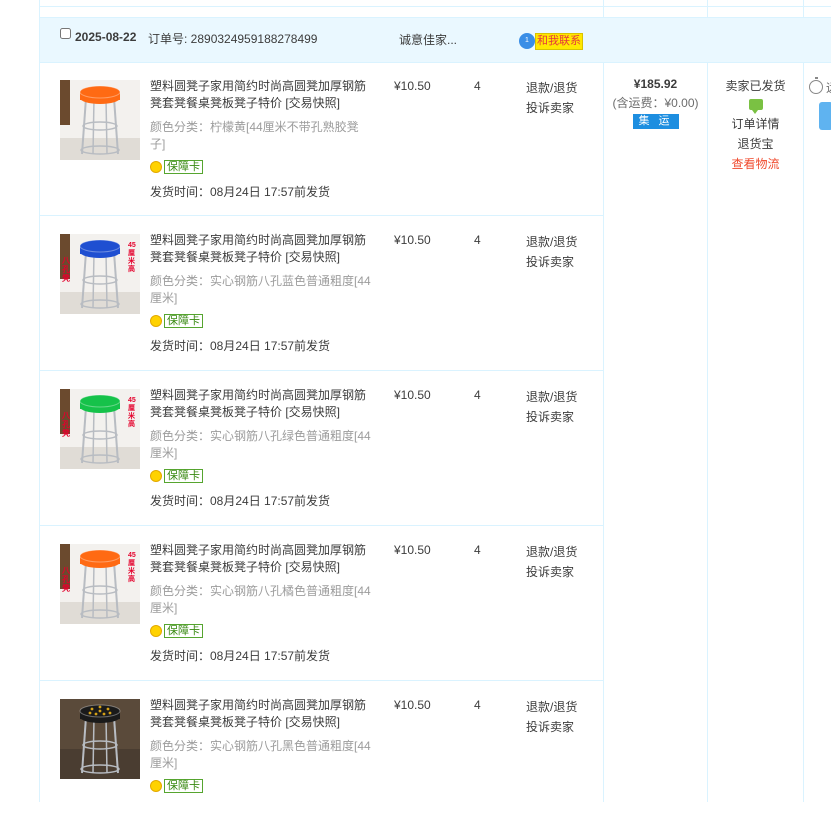  Describe the element at coordinates (527, 41) in the screenshot. I see `wangwang-chat-icon: 1` at that location.